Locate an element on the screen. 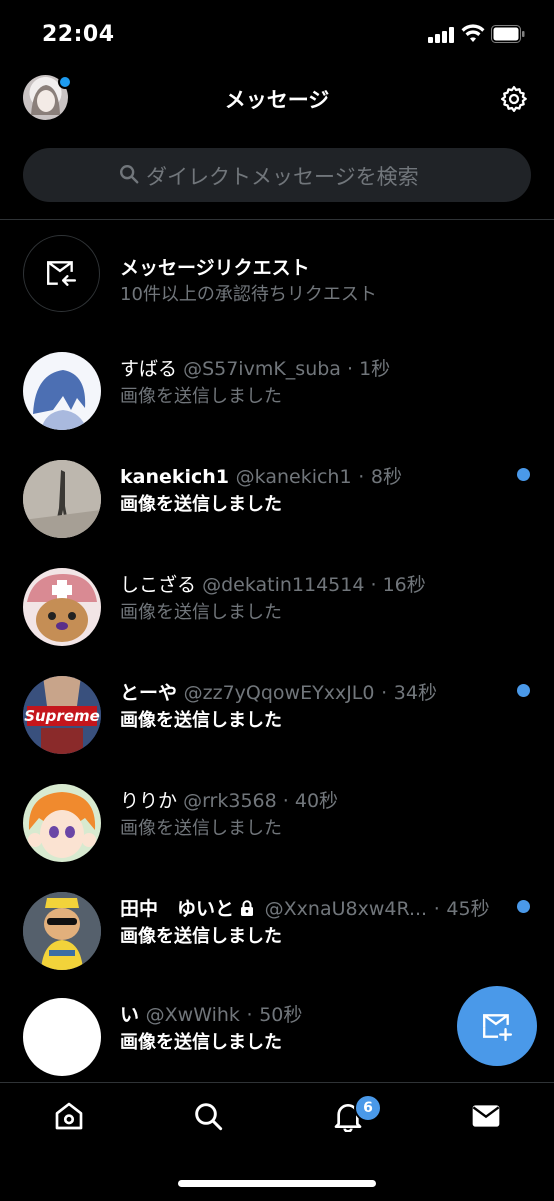 Image resolution: width=554 pixels, height=1201 pixels. message-requests-title: メッセージリクエスト is located at coordinates (215, 268).